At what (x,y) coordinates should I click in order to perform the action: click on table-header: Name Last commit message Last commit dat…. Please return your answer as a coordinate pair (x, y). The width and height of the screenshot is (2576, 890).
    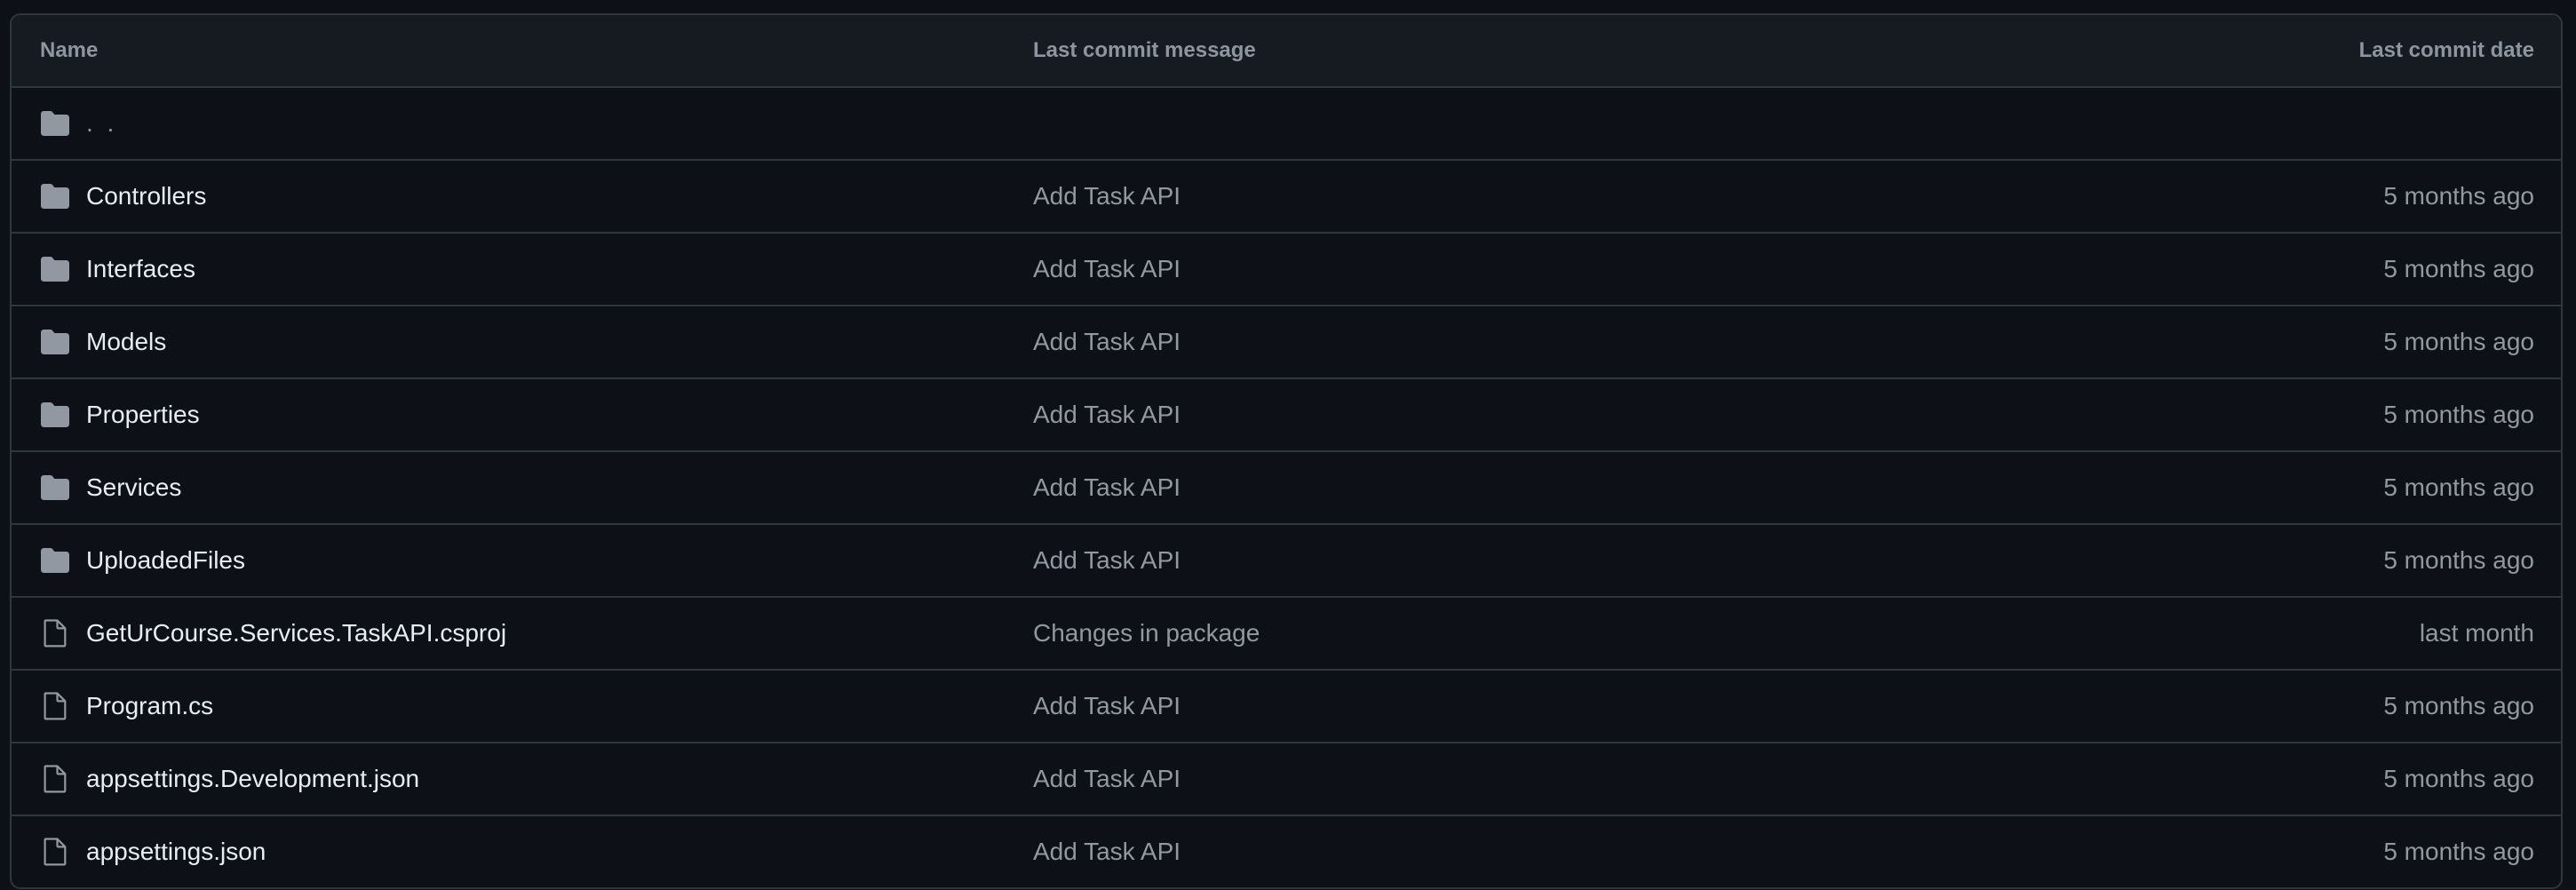
    Looking at the image, I should click on (1286, 50).